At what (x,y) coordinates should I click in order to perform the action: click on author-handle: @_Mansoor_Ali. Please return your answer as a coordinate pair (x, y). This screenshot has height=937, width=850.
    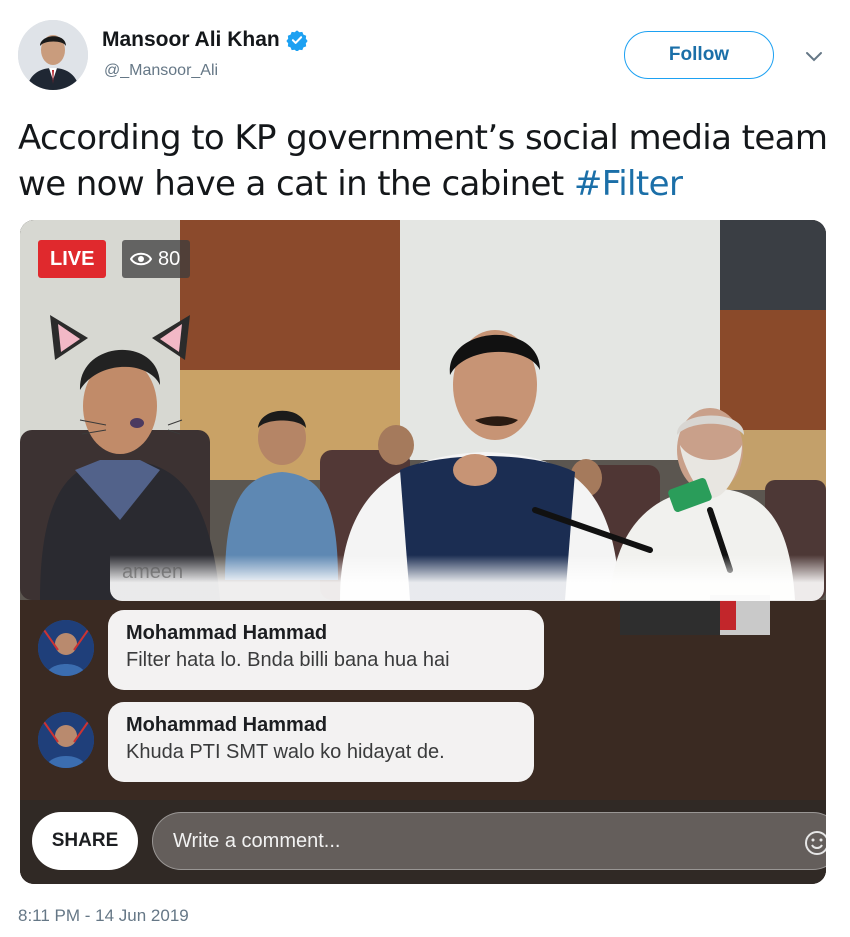
    Looking at the image, I should click on (161, 71).